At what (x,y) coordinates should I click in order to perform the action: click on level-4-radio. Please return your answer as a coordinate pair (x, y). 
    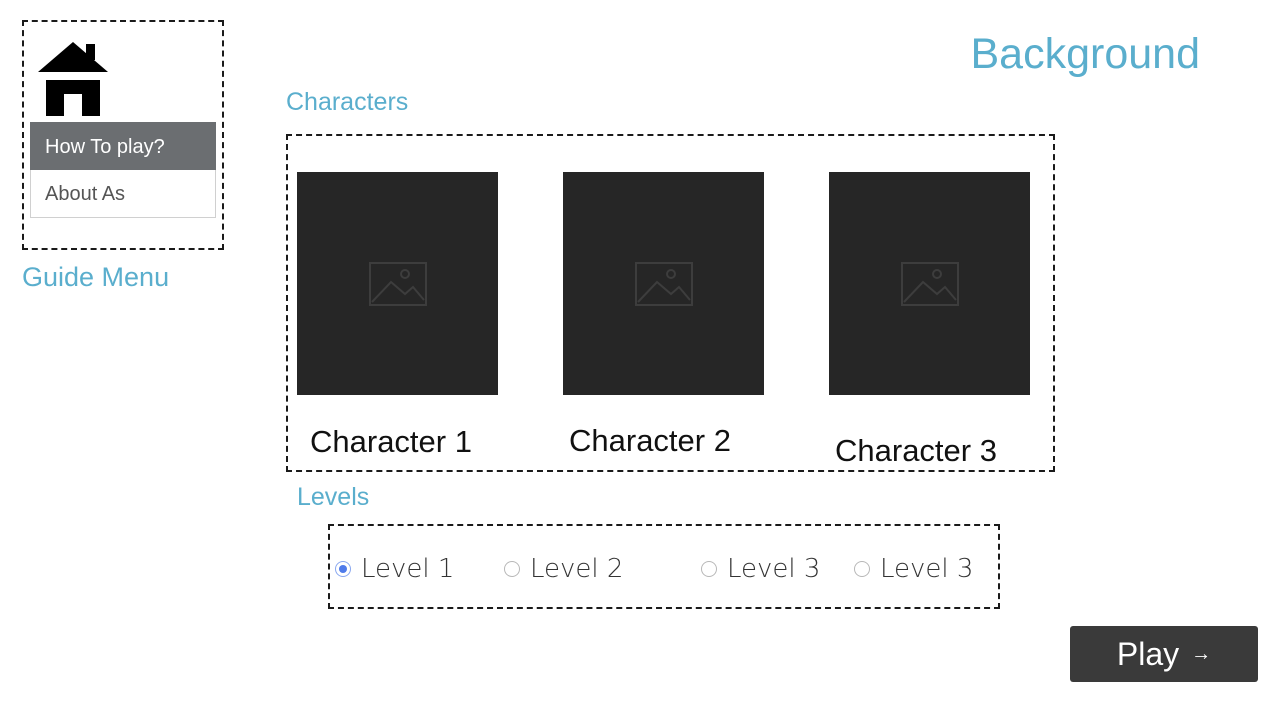
    Looking at the image, I should click on (862, 569).